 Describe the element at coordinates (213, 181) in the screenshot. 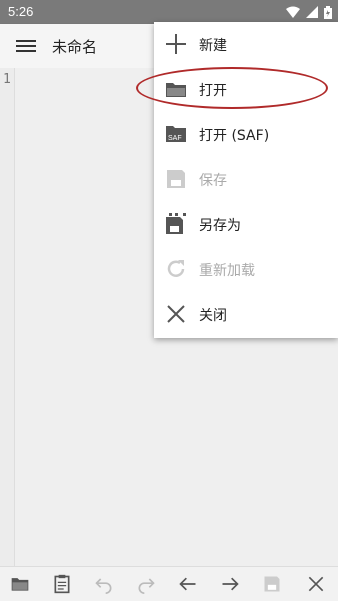

I see `menu-item-label: 保存` at that location.